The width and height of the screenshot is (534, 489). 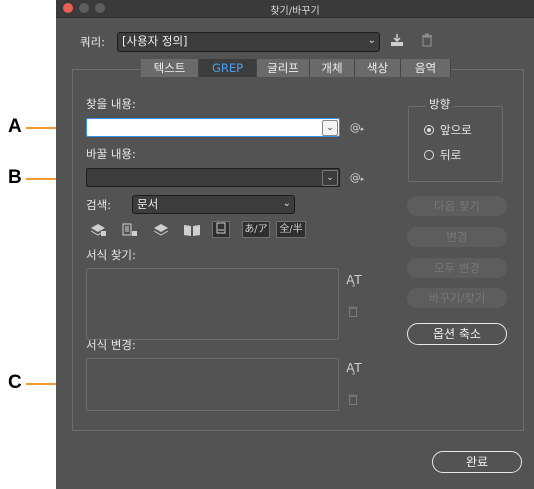 I want to click on tab-transliterate: 음역, so click(x=426, y=68).